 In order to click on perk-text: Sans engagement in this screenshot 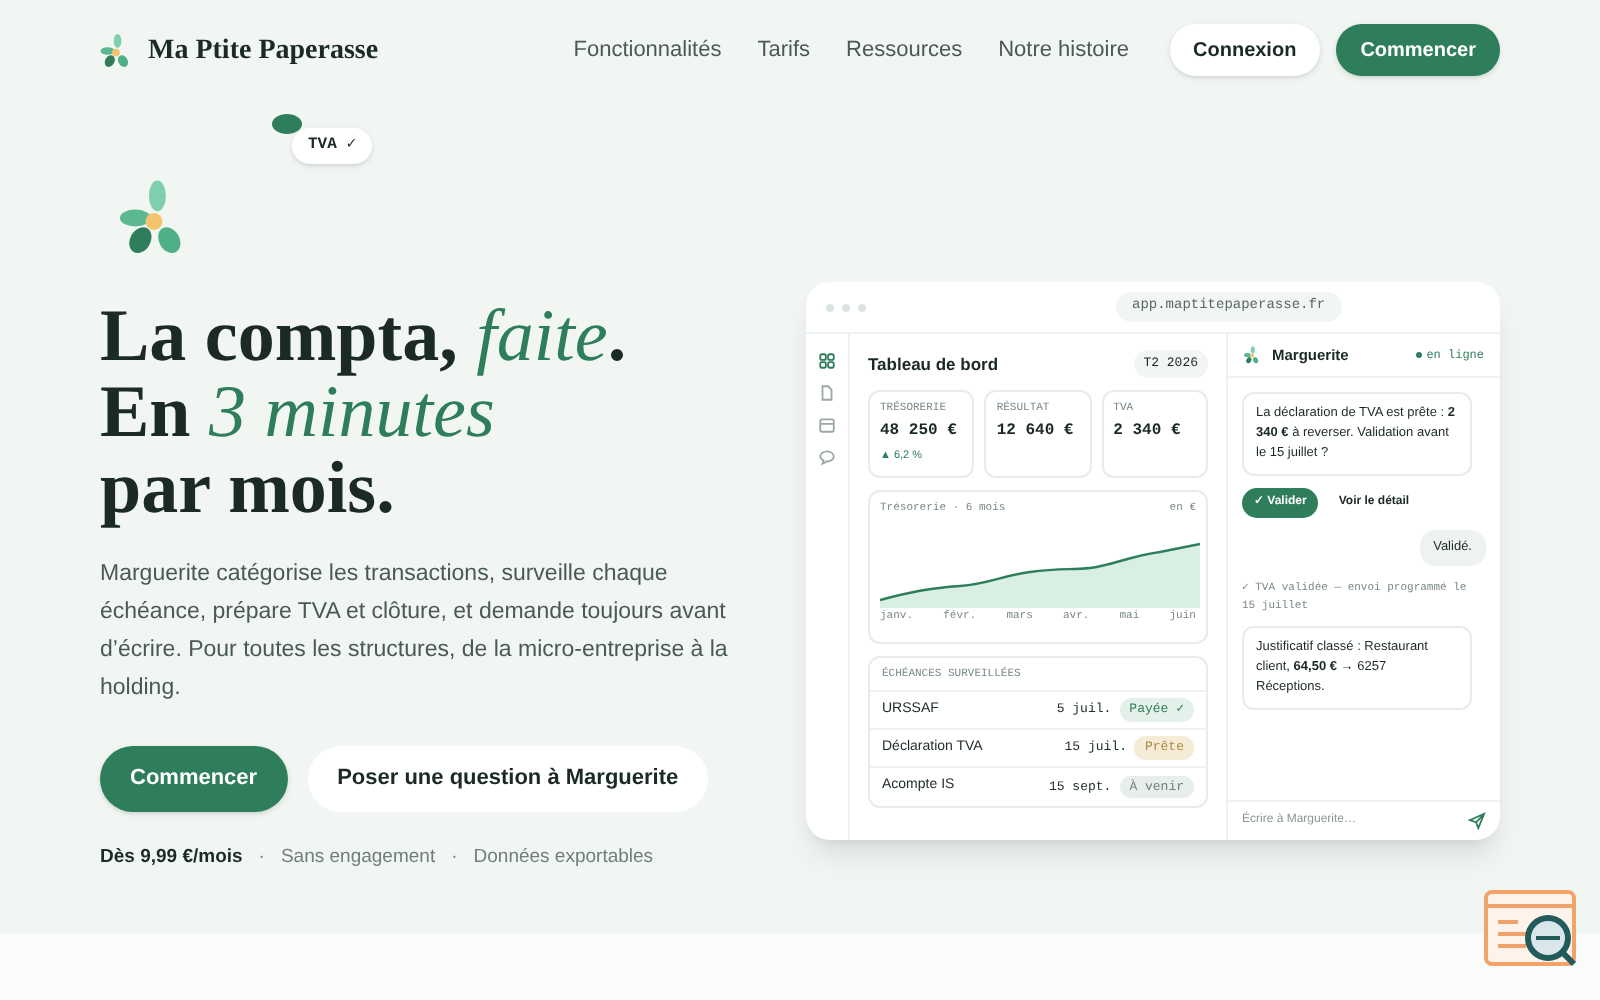, I will do `click(358, 858)`.